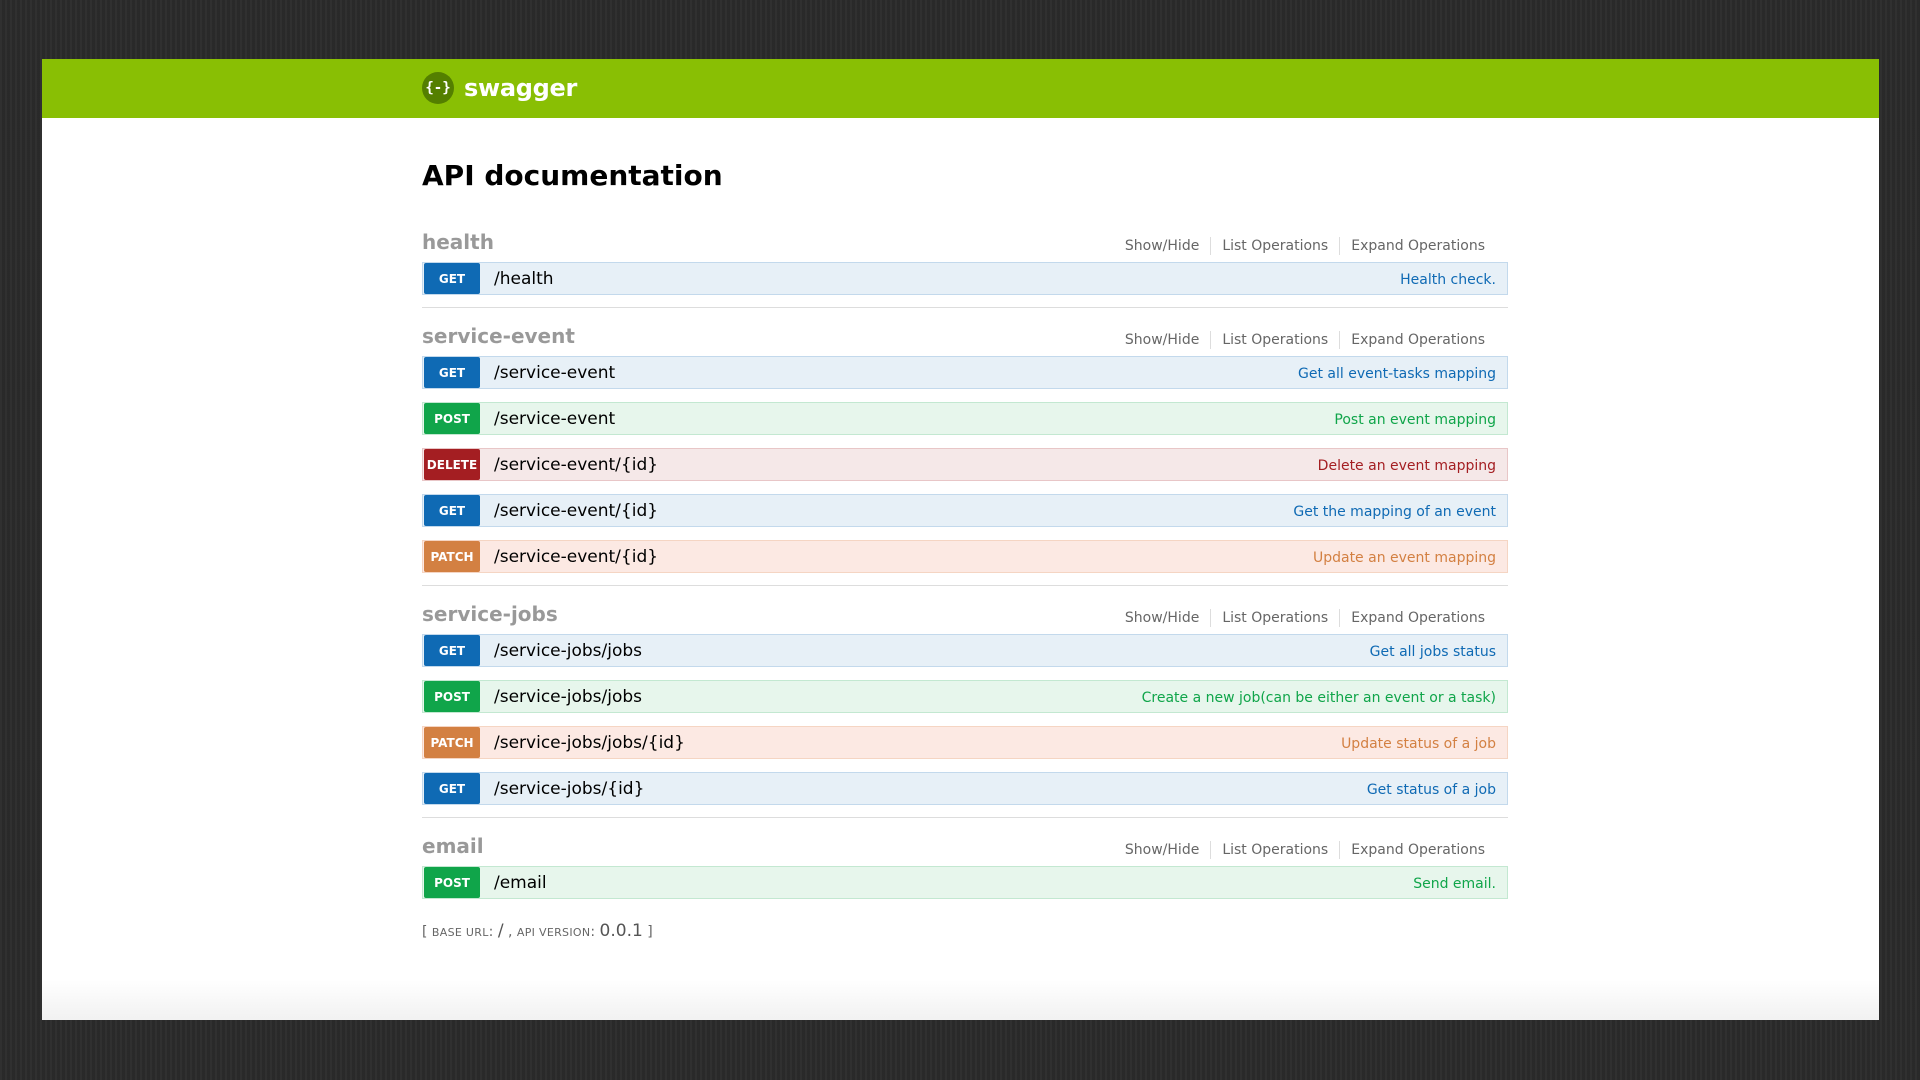 Image resolution: width=1920 pixels, height=1080 pixels. Describe the element at coordinates (1415, 420) in the screenshot. I see `operation-summary: Post an event mapping` at that location.